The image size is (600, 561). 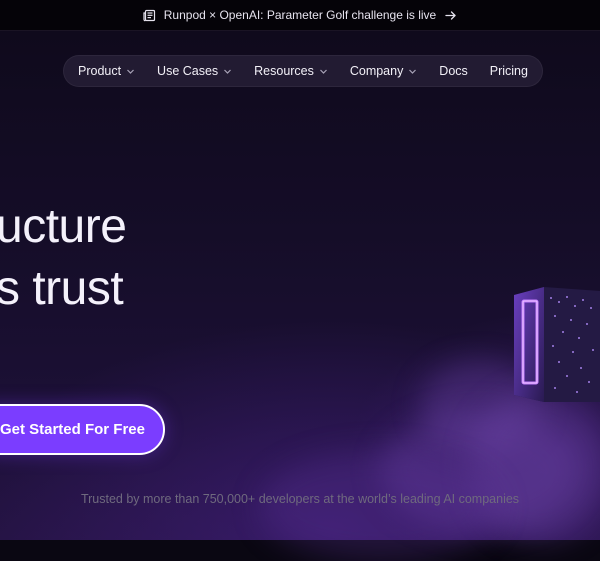 I want to click on gpu-server-illustration, so click(x=557, y=344).